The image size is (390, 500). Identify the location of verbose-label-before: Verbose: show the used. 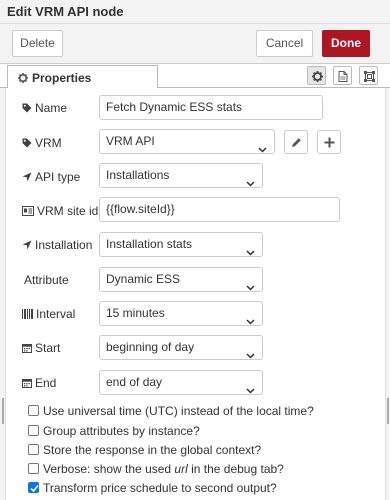
(109, 469).